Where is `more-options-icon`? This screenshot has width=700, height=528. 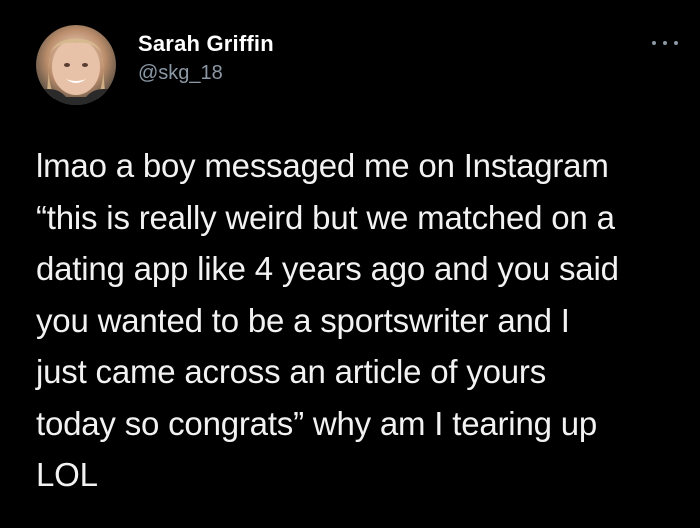
more-options-icon is located at coordinates (665, 43).